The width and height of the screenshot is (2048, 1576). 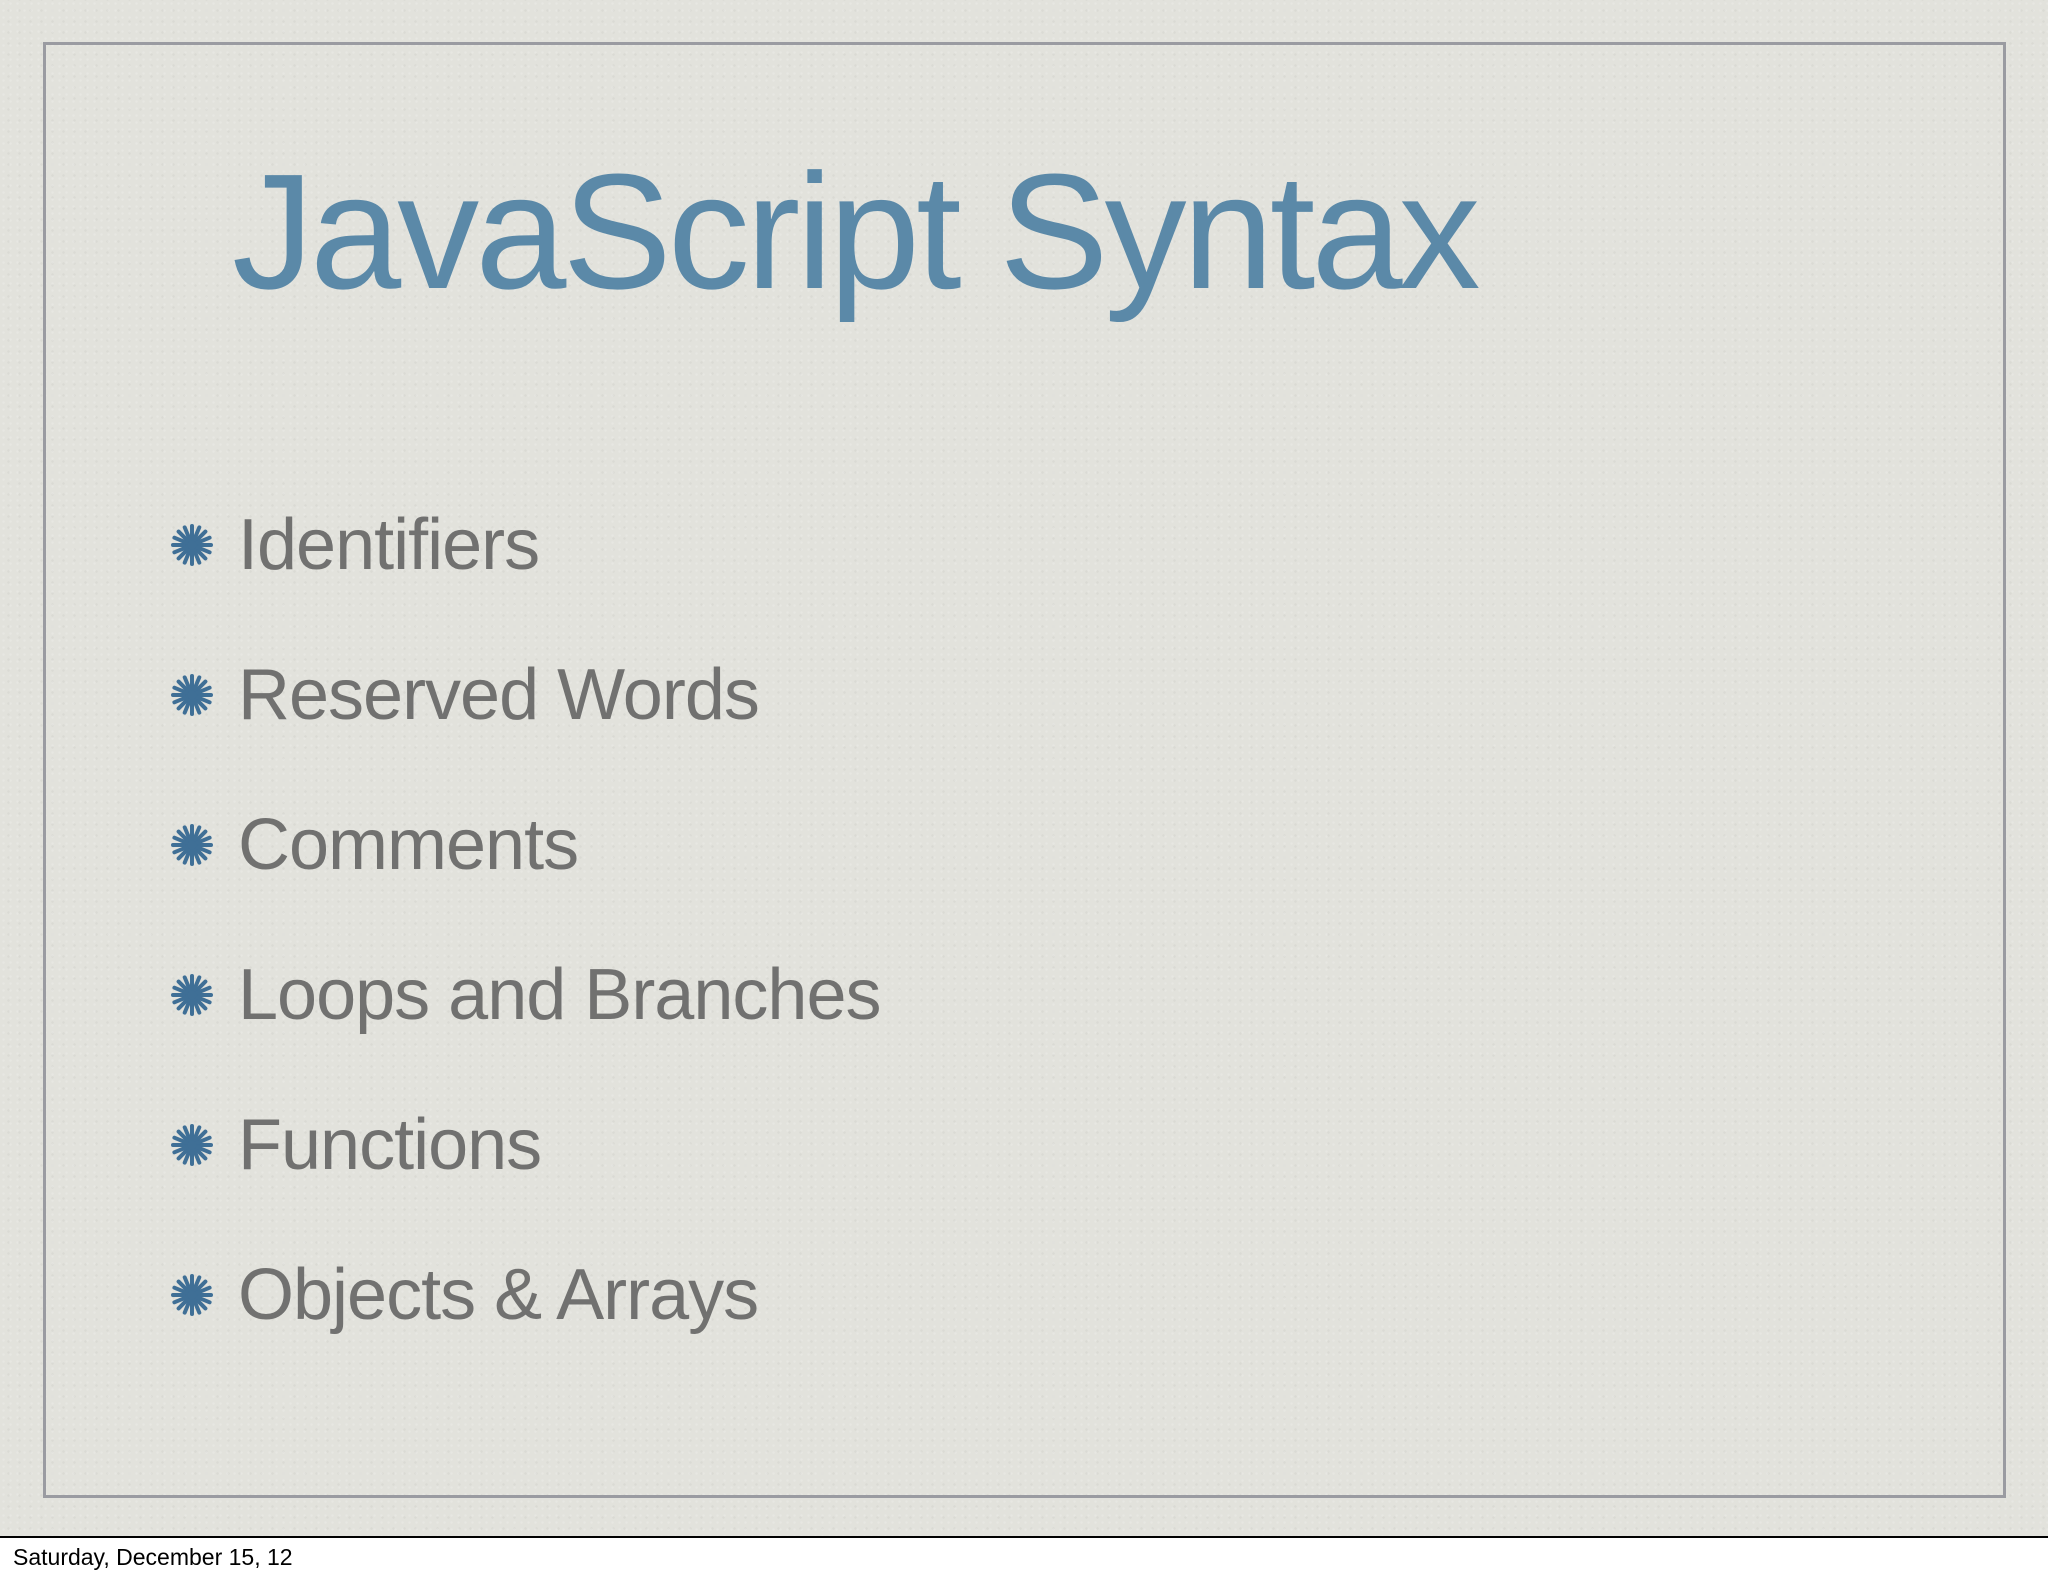 I want to click on bullet-item-reserved-words: Reserved Words, so click(x=524, y=695).